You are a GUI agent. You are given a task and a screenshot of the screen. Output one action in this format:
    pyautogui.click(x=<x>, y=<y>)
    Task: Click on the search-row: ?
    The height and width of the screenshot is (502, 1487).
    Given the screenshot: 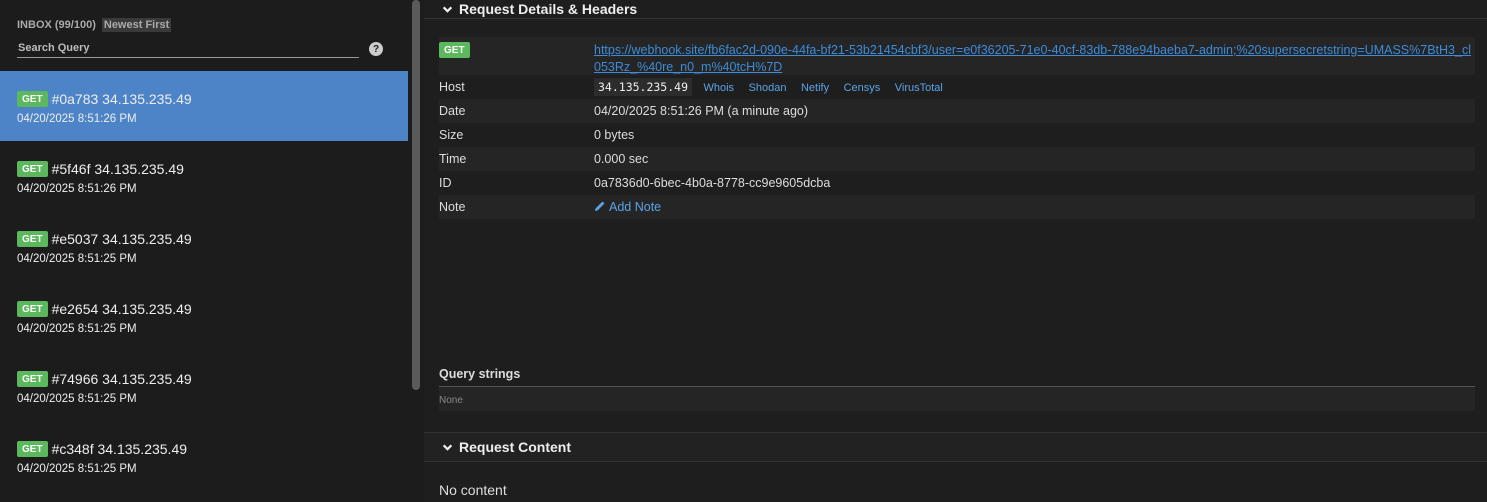 What is the action you would take?
    pyautogui.click(x=204, y=49)
    